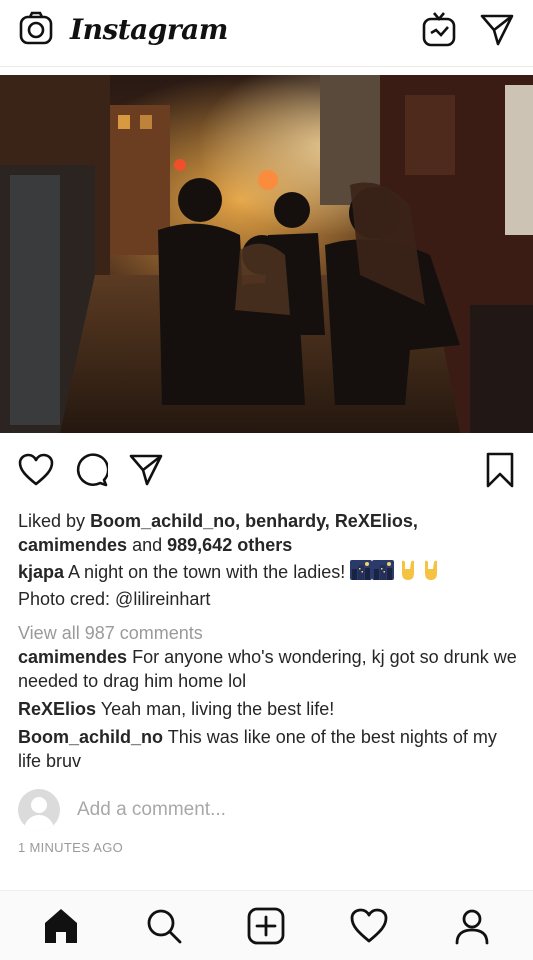  I want to click on comment-icon, so click(91, 470).